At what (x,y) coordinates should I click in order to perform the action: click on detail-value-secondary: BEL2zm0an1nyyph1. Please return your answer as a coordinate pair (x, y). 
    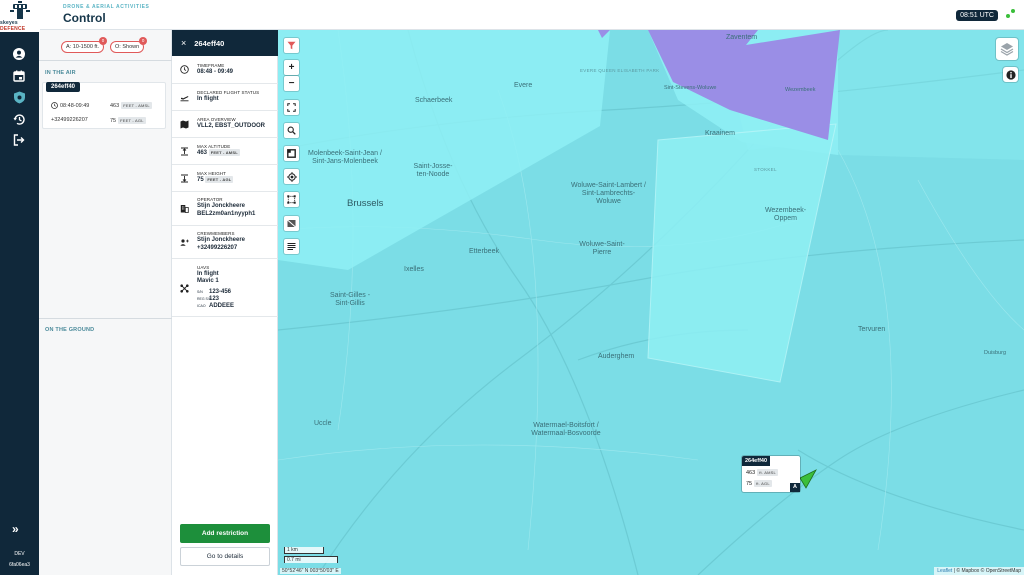
    Looking at the image, I should click on (226, 214).